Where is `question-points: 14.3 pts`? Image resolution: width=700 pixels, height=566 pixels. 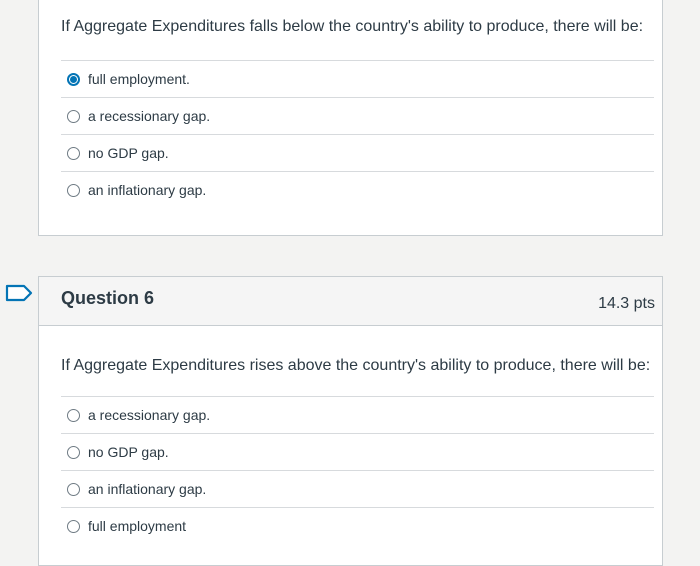
question-points: 14.3 pts is located at coordinates (626, 303).